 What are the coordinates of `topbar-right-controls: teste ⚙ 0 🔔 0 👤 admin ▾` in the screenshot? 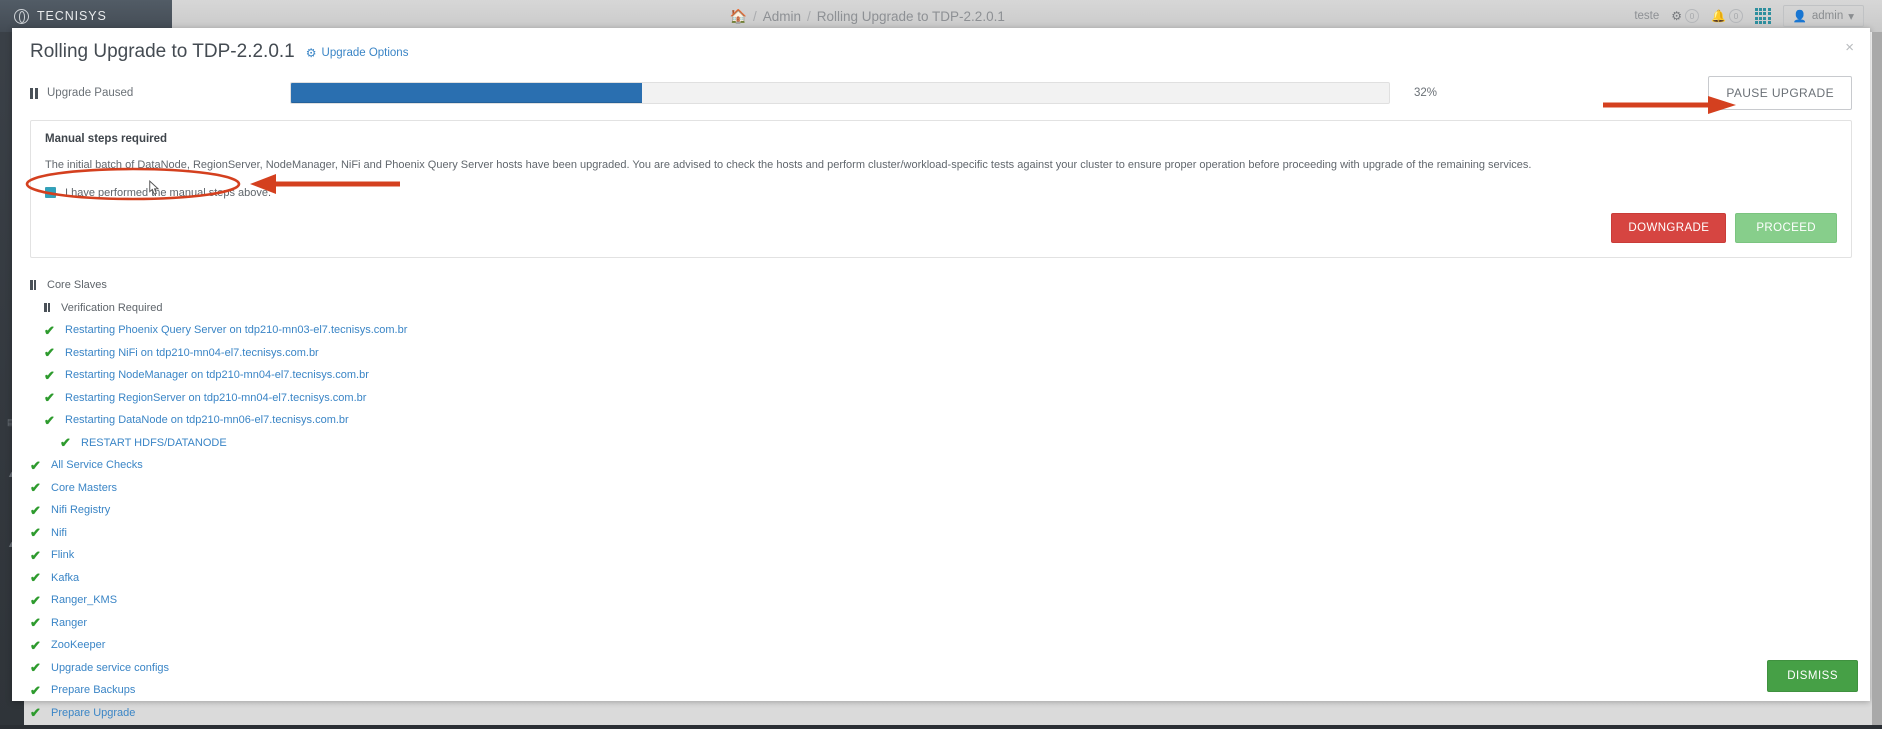 It's located at (1758, 16).